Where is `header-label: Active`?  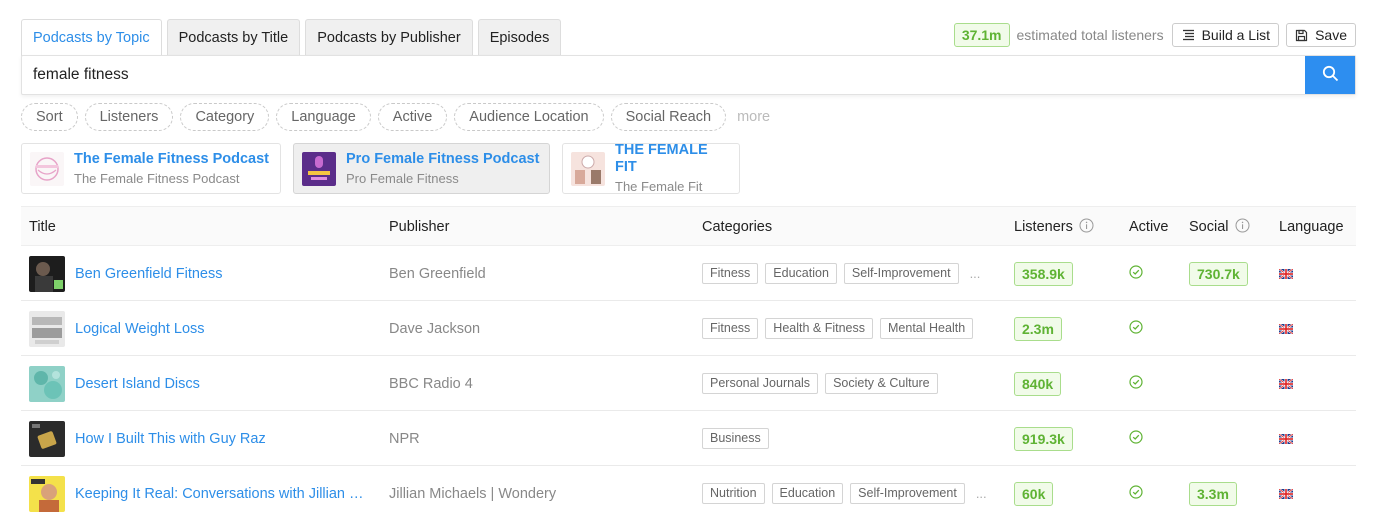 header-label: Active is located at coordinates (1149, 227).